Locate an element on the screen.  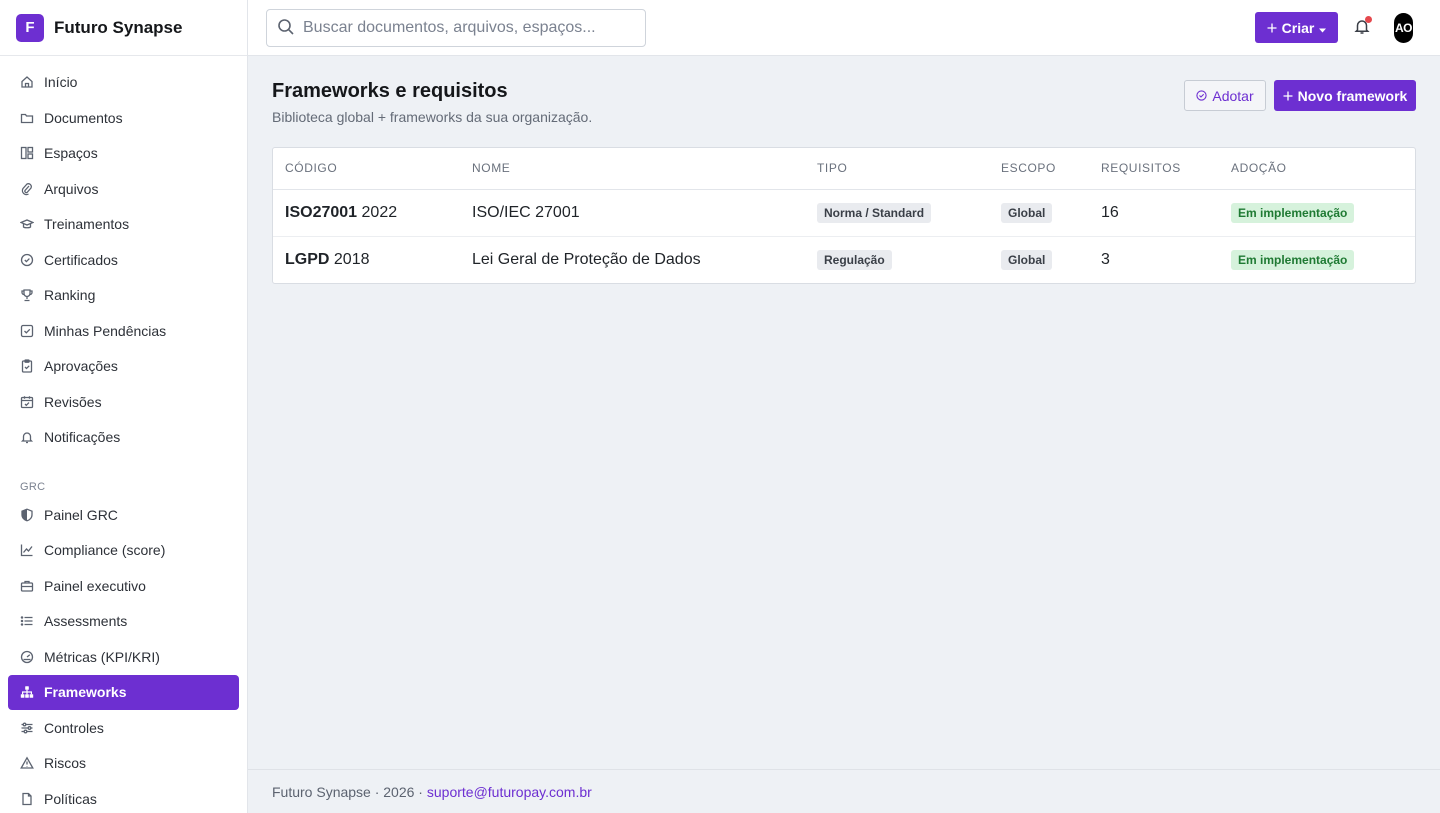
cell-name: Lei Geral de Proteção de Dados is located at coordinates (586, 259).